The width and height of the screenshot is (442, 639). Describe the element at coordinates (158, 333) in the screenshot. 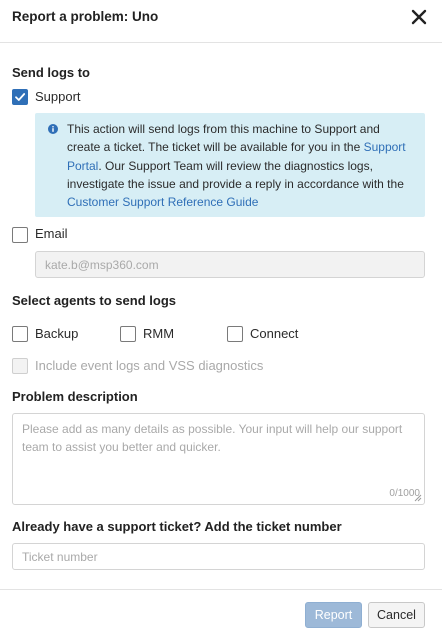

I see `rmm-label: RMM` at that location.